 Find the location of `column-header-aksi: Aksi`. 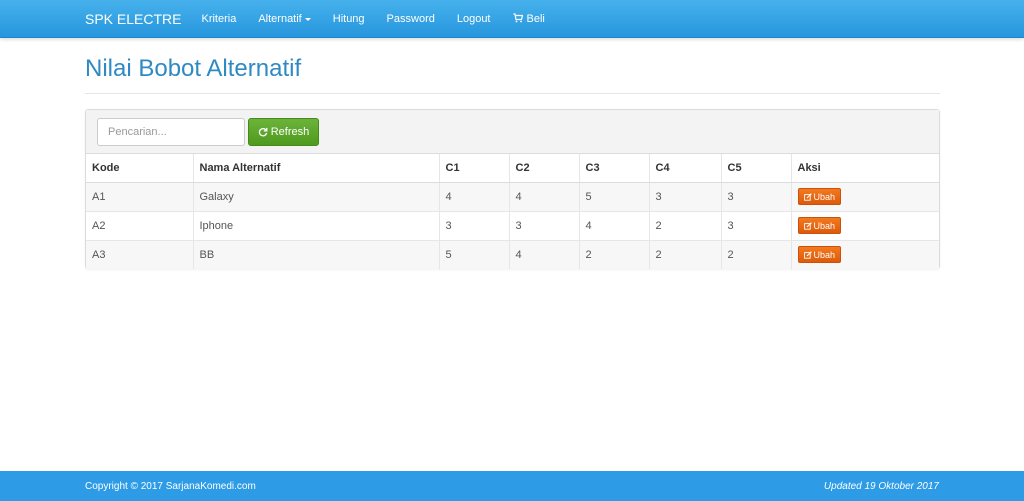

column-header-aksi: Aksi is located at coordinates (865, 168).